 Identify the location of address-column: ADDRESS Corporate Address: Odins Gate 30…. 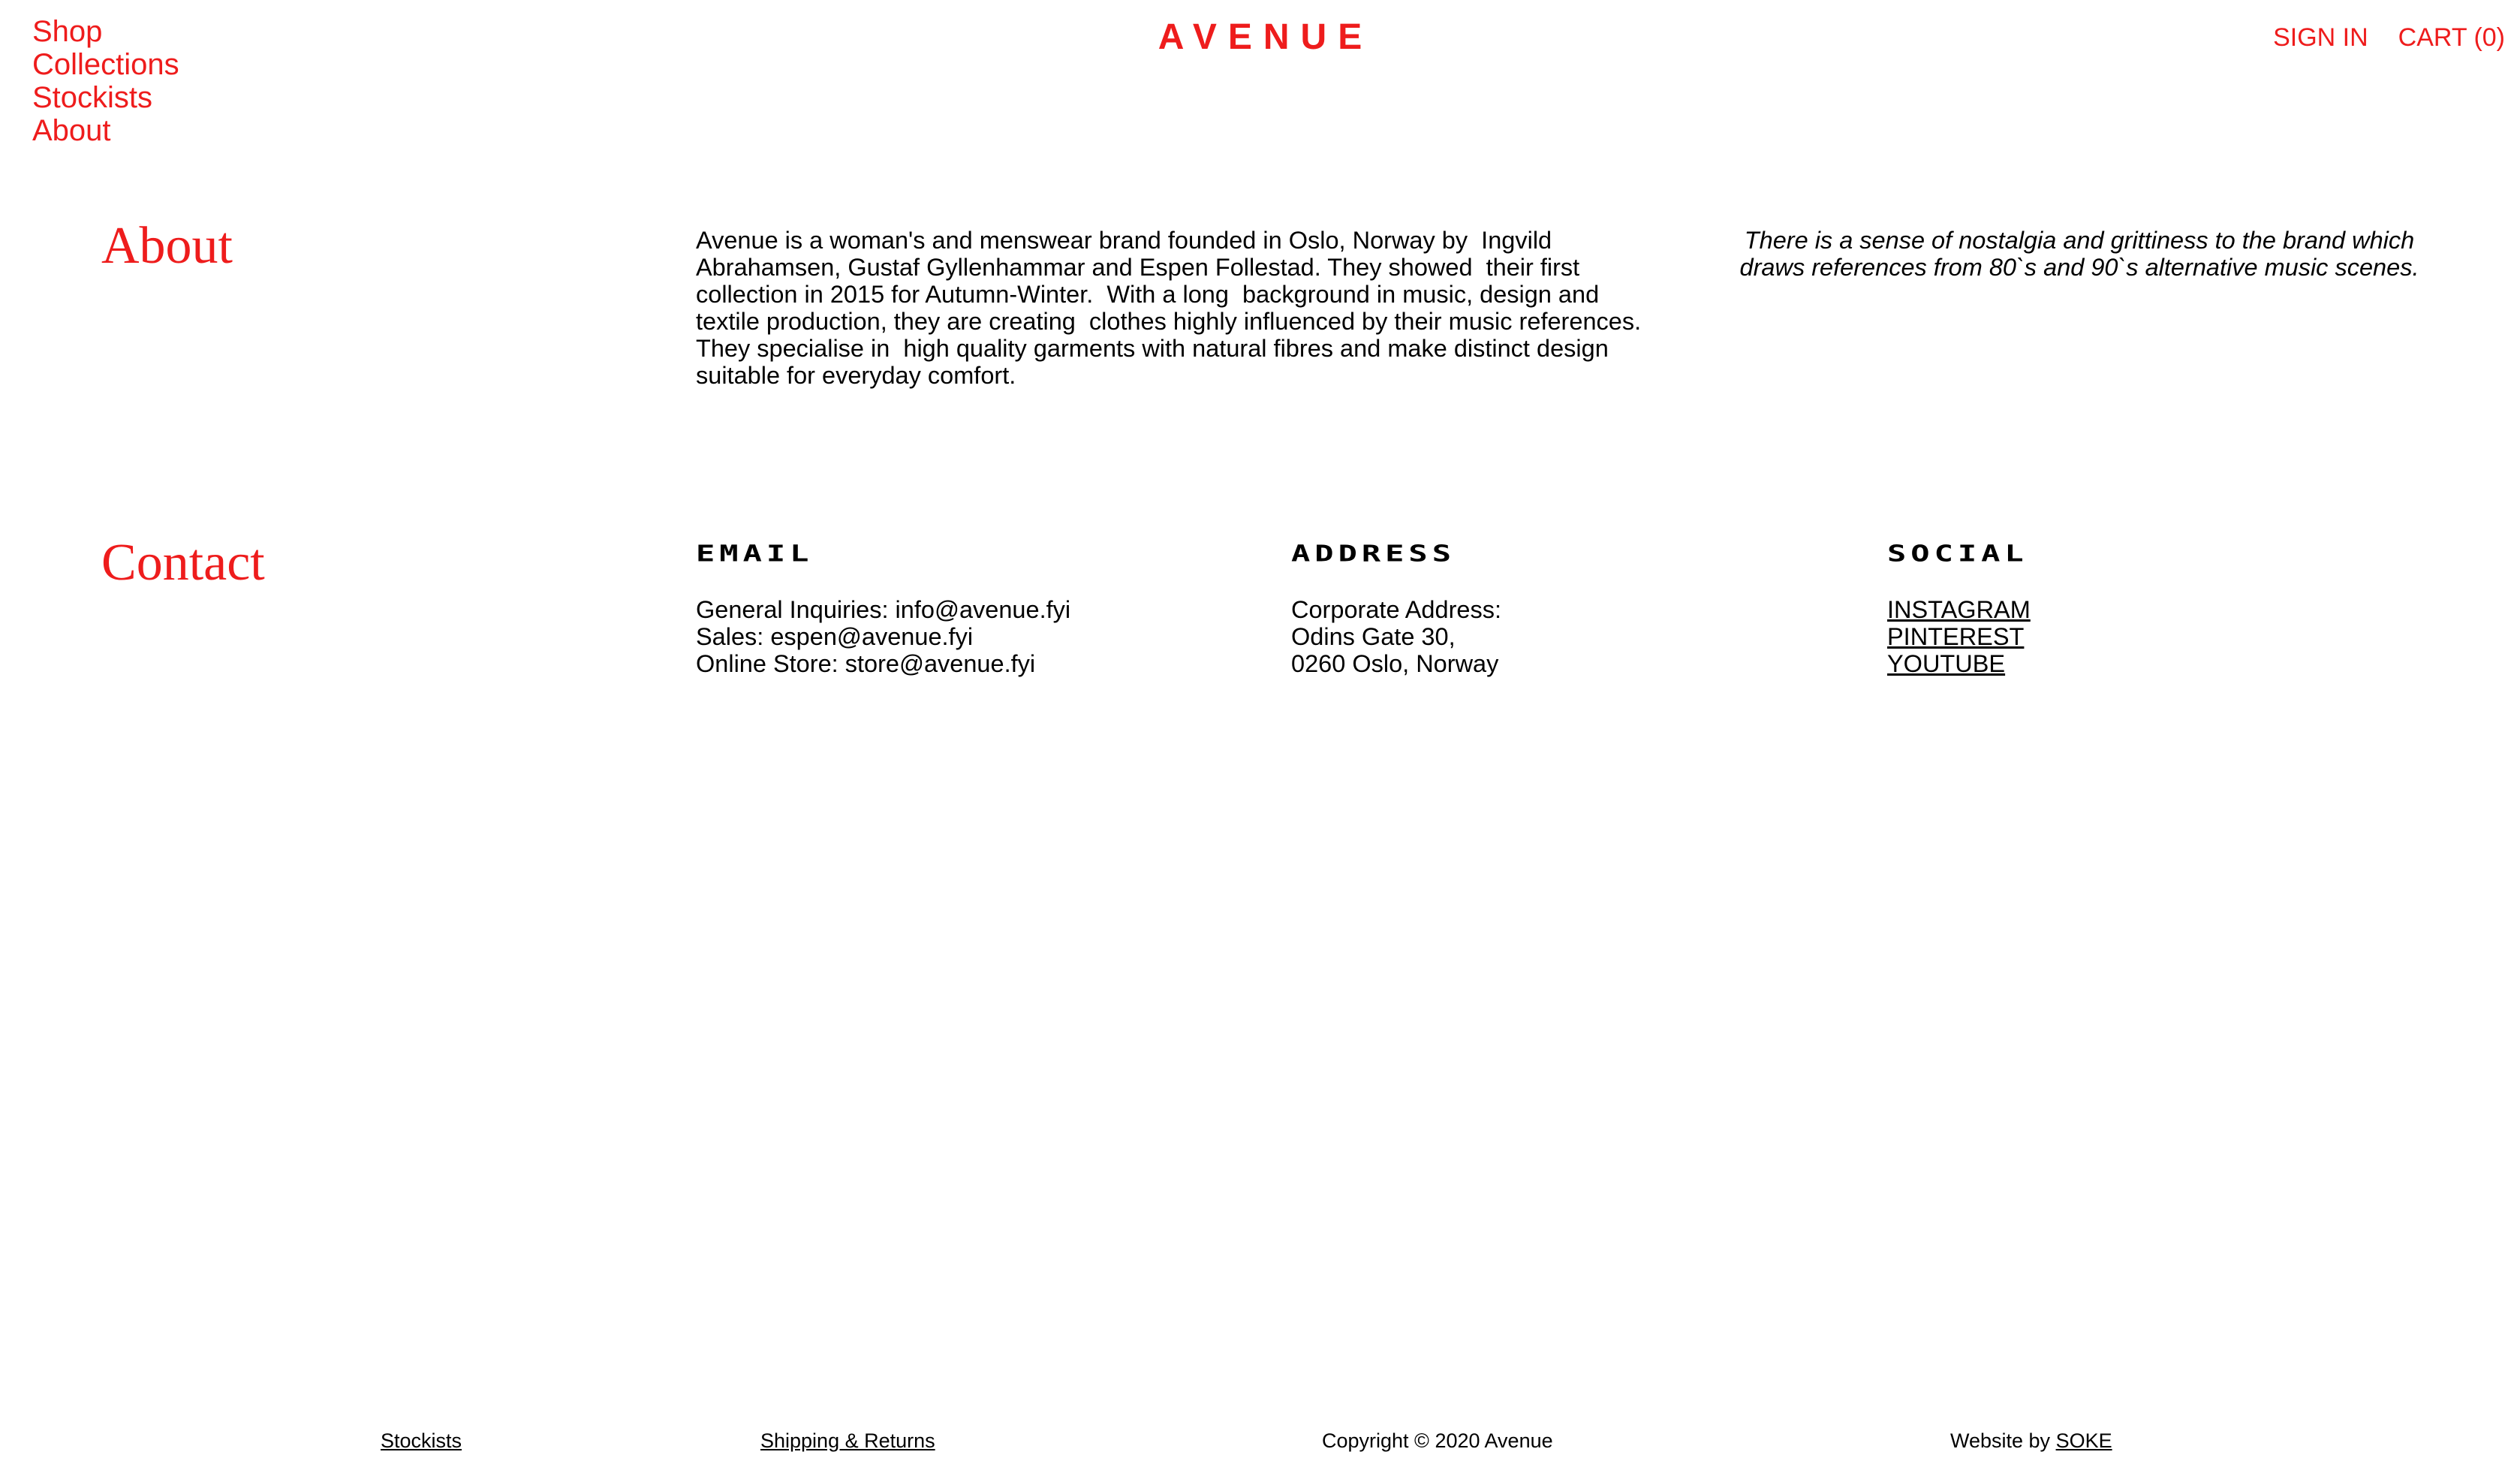
(1554, 609).